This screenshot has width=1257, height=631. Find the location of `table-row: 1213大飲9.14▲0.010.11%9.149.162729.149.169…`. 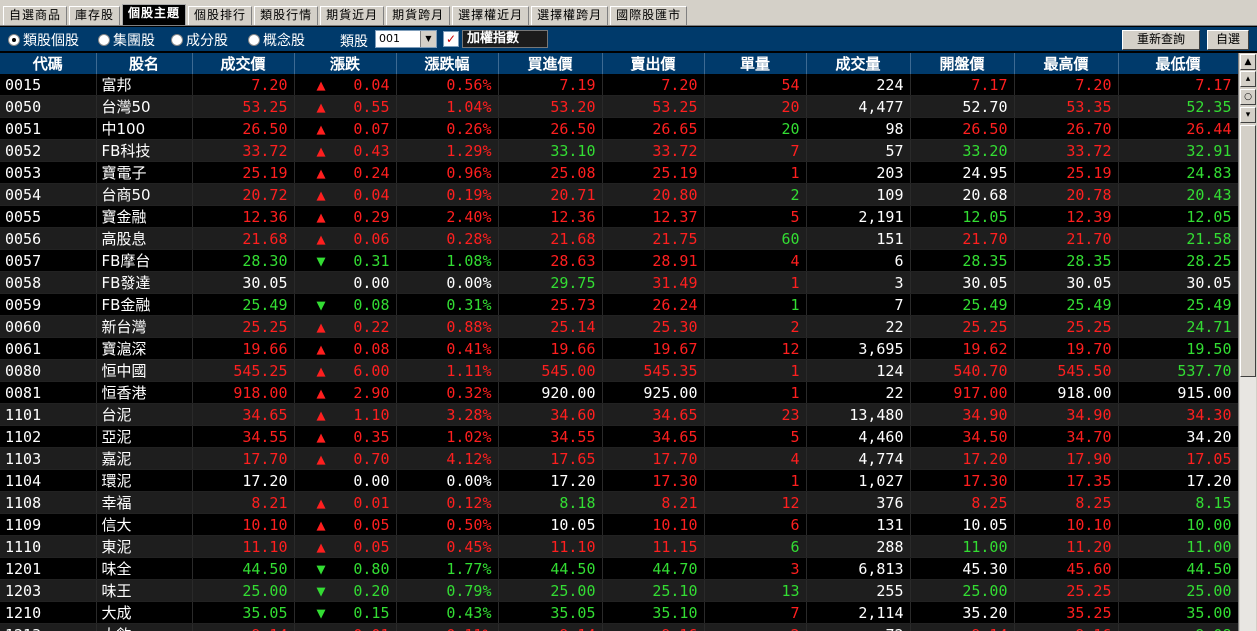

table-row: 1213大飲9.14▲0.010.11%9.149.162729.149.169… is located at coordinates (619, 627).